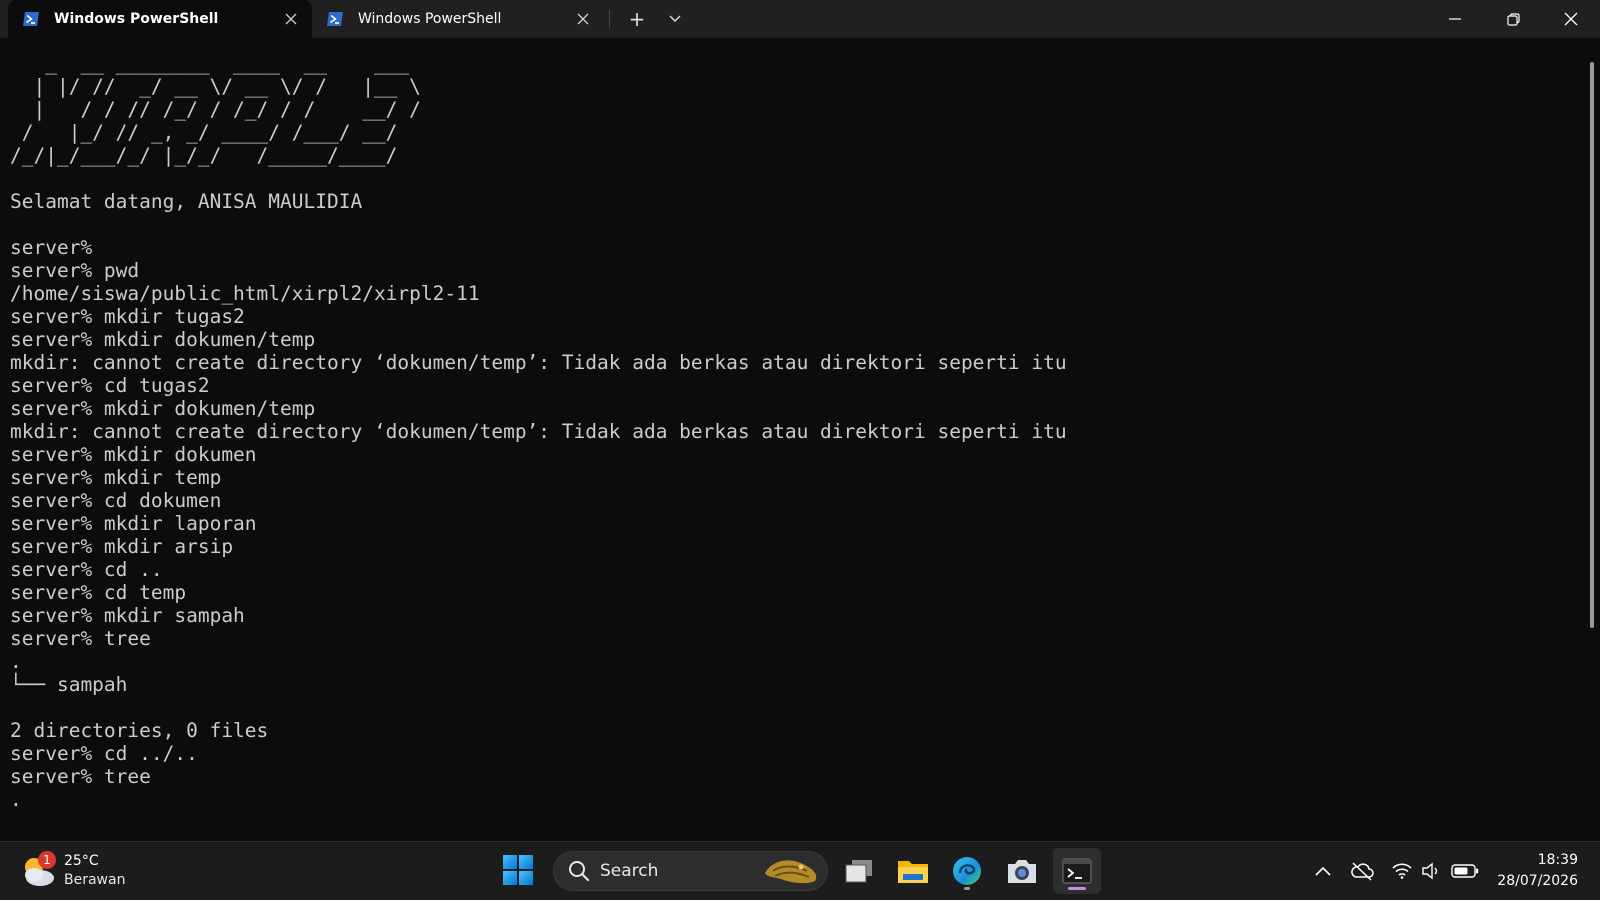  What do you see at coordinates (1537, 881) in the screenshot?
I see `clock-date: 28/07/2026` at bounding box center [1537, 881].